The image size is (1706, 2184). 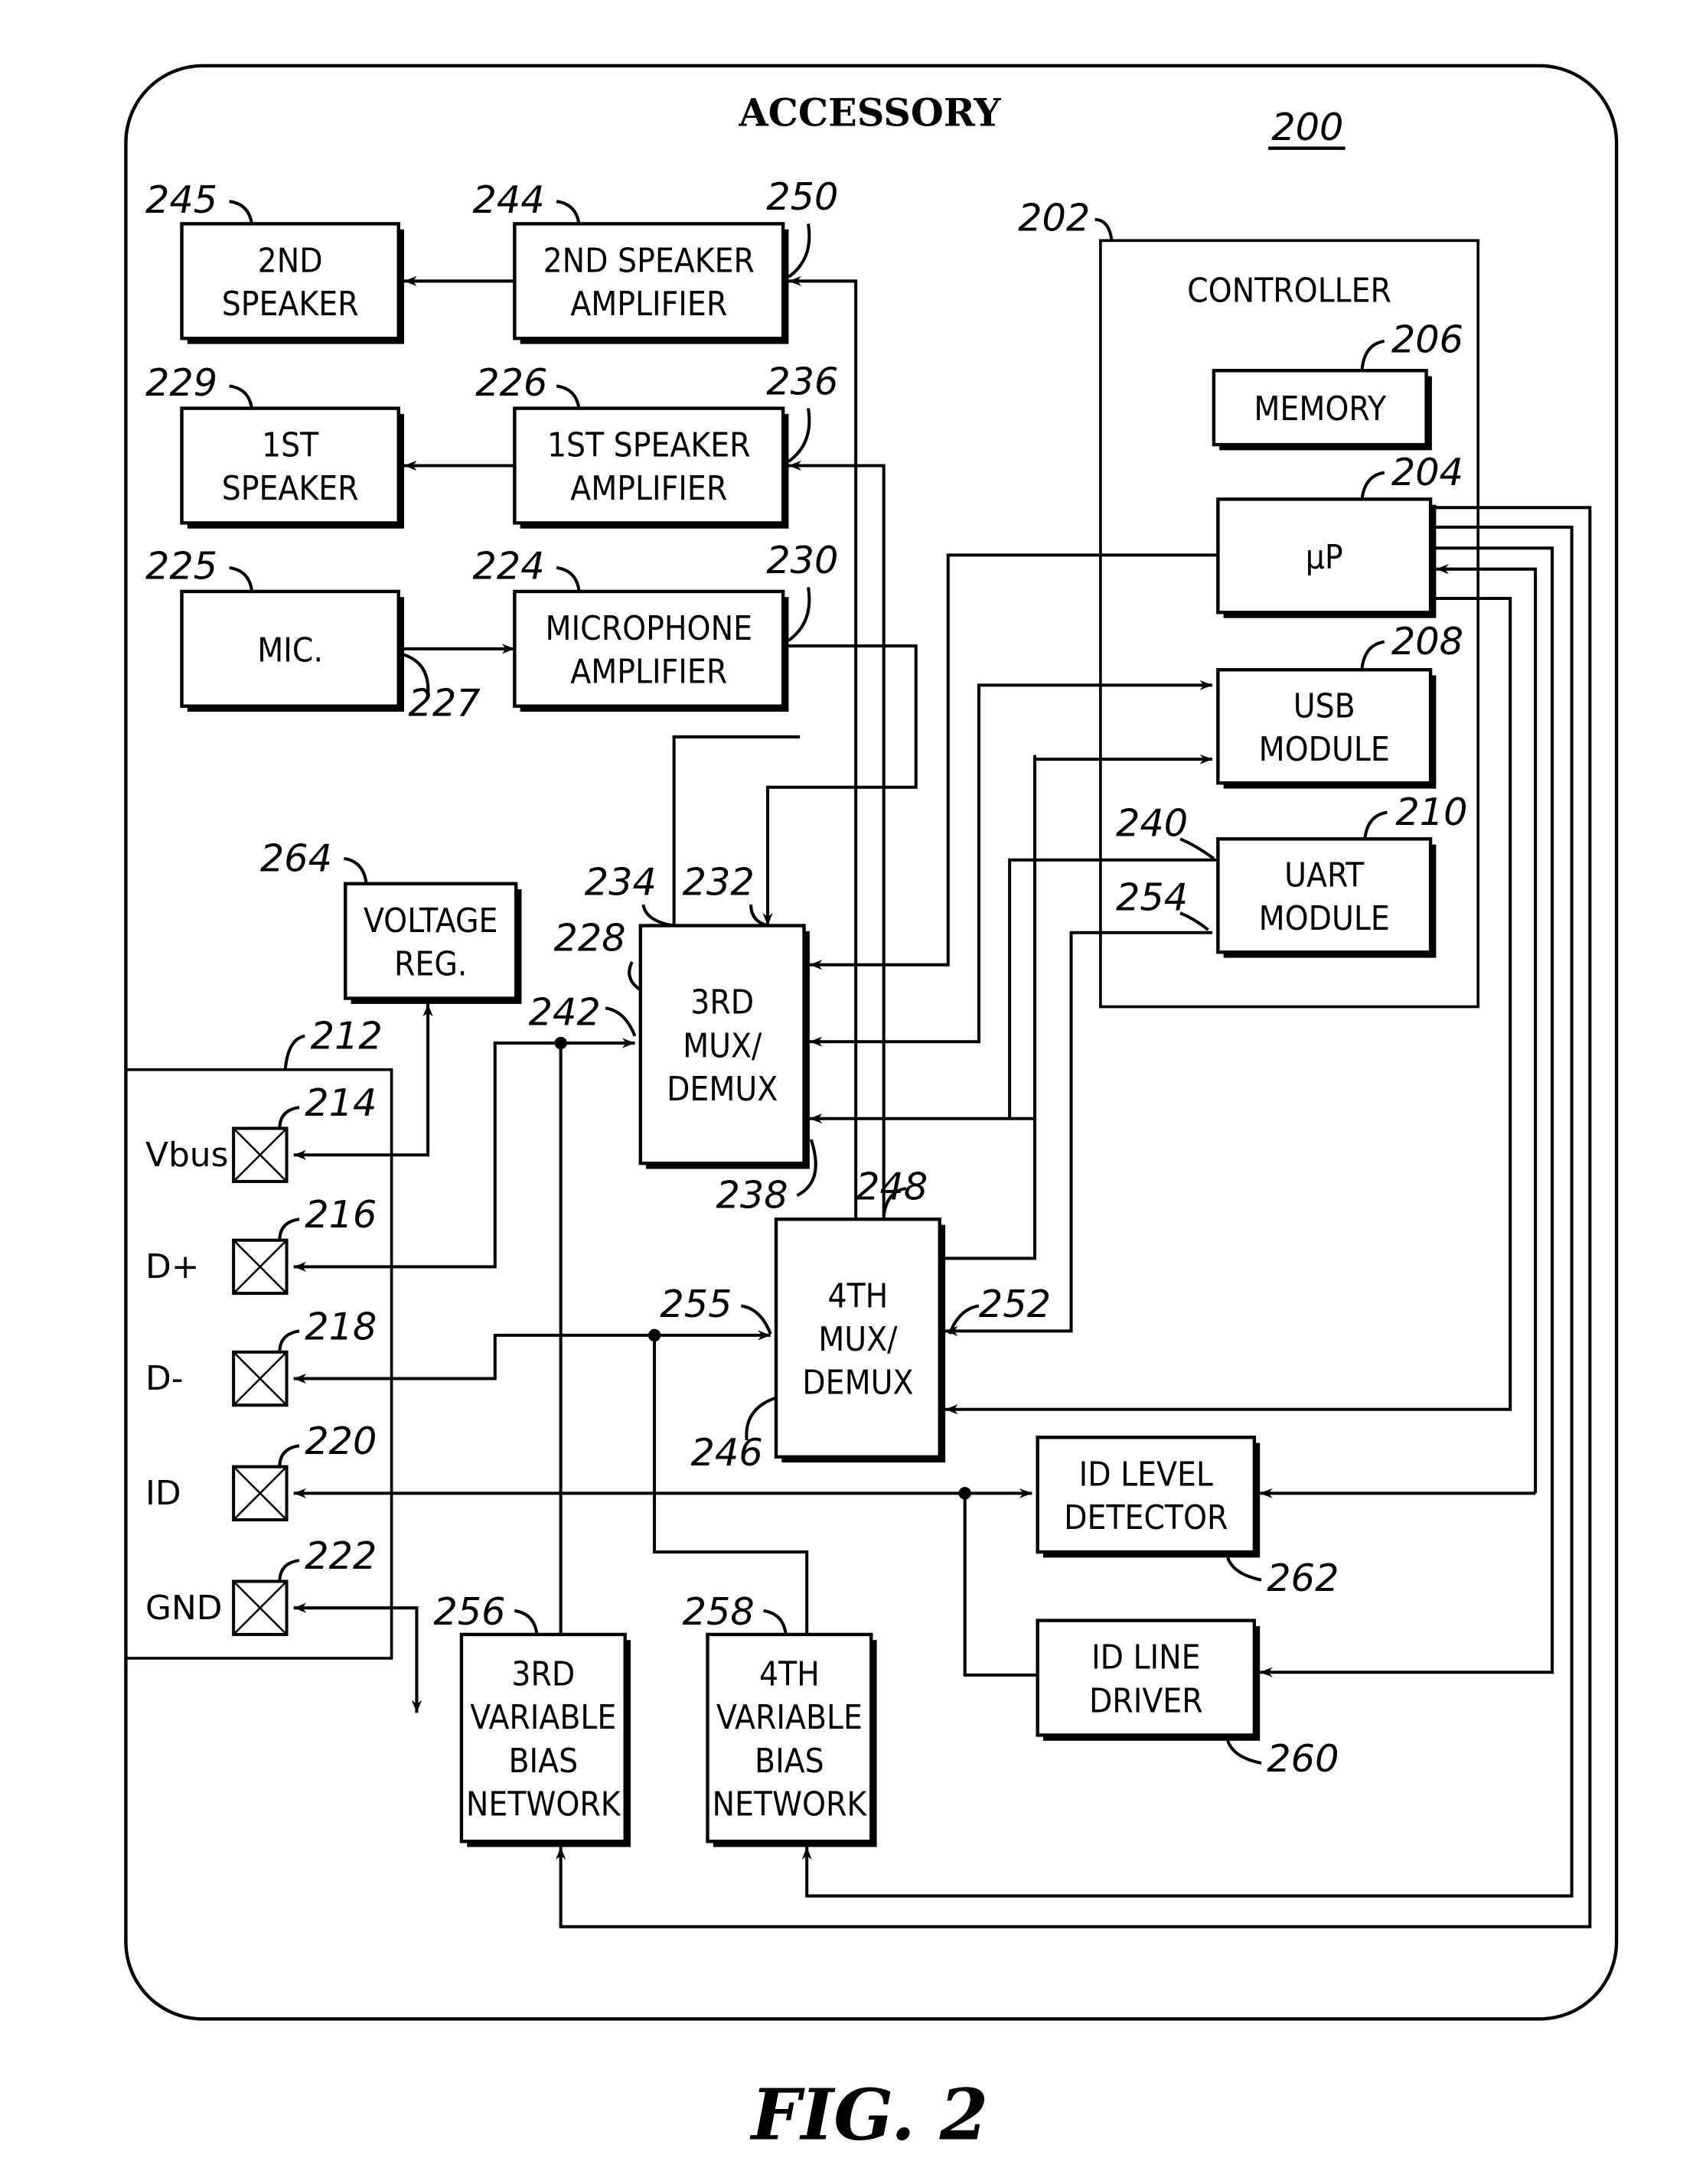 What do you see at coordinates (651, 468) in the screenshot?
I see `speaker1-amp-block: 1ST SPEAKER AMPLIFIER` at bounding box center [651, 468].